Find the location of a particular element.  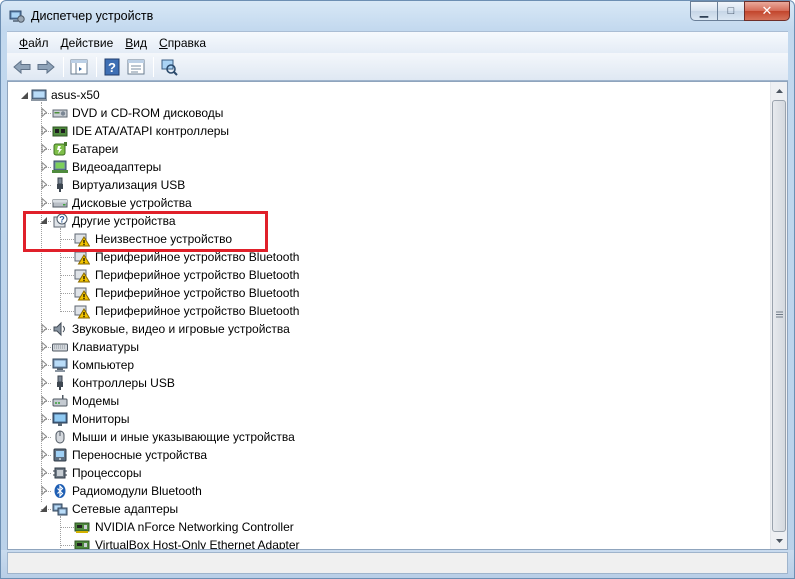

tree-root: asus-x50 is located at coordinates (60, 95).